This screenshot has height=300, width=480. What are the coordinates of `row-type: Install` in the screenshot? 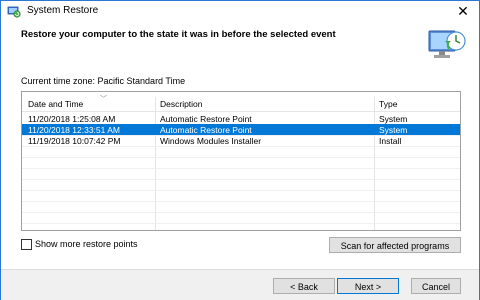 It's located at (390, 141).